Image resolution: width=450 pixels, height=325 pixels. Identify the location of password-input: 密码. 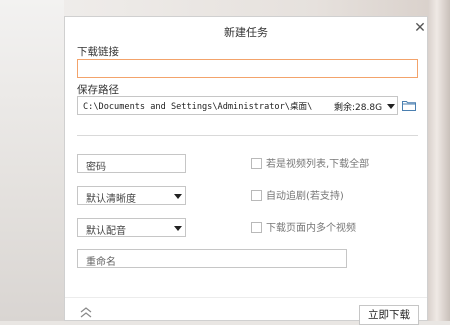
(131, 163).